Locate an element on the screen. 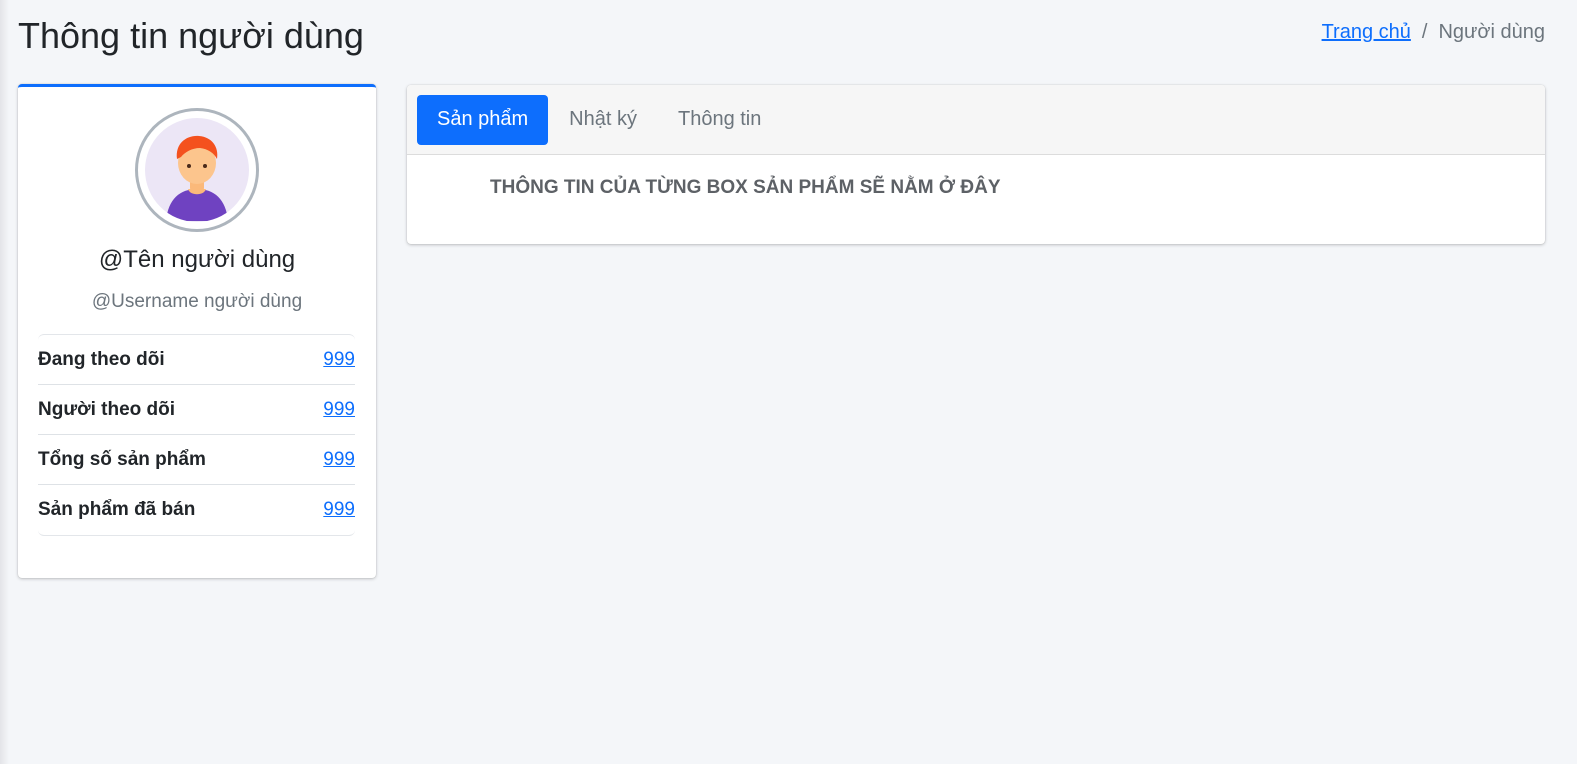 The width and height of the screenshot is (1577, 764). tab-products: Sản phẩm is located at coordinates (483, 119).